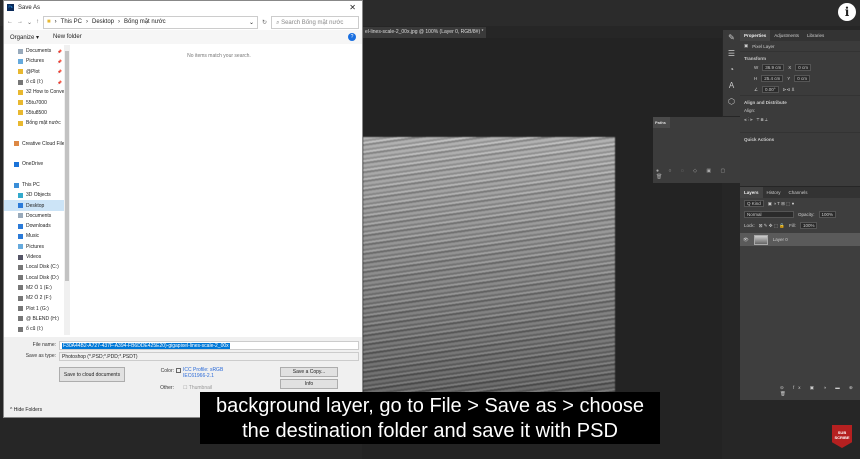 The height and width of the screenshot is (459, 860). I want to click on opacity-field: 100%, so click(827, 214).